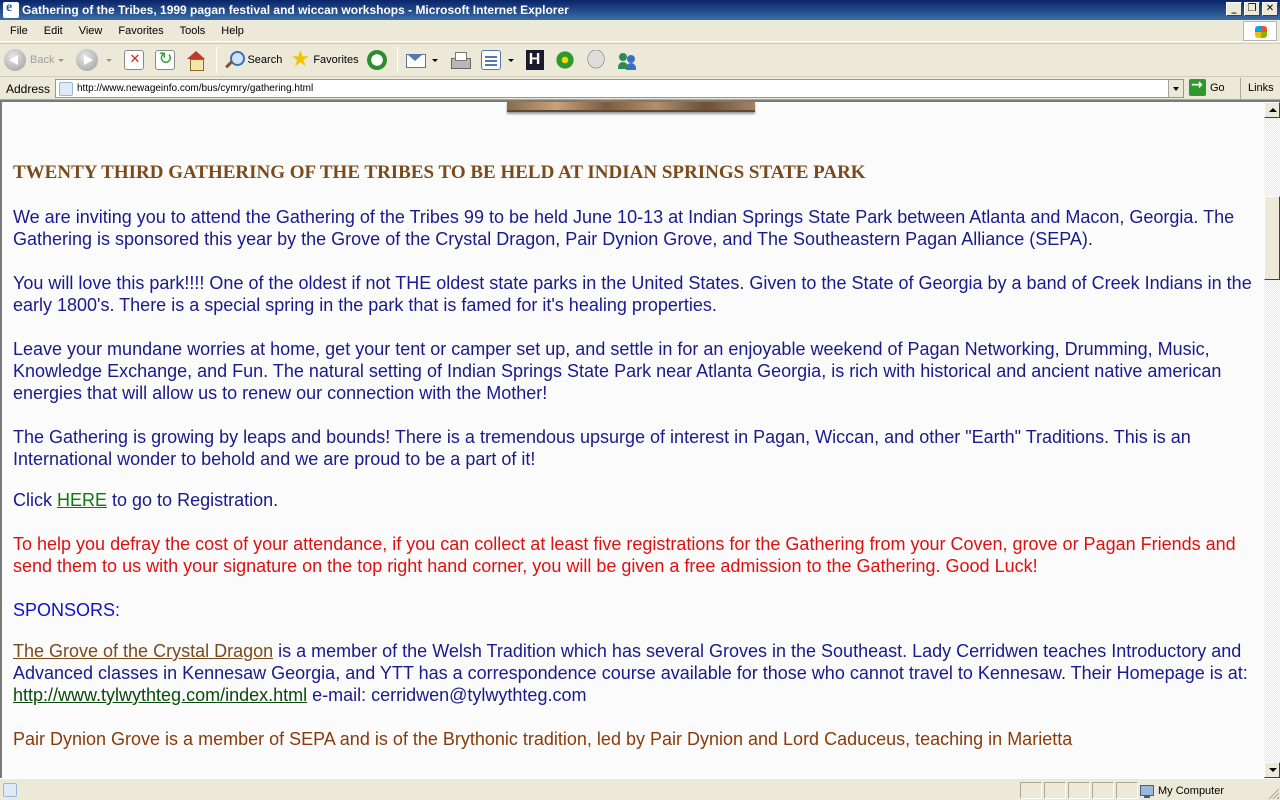 This screenshot has width=1280, height=800. I want to click on mail-button, so click(423, 60).